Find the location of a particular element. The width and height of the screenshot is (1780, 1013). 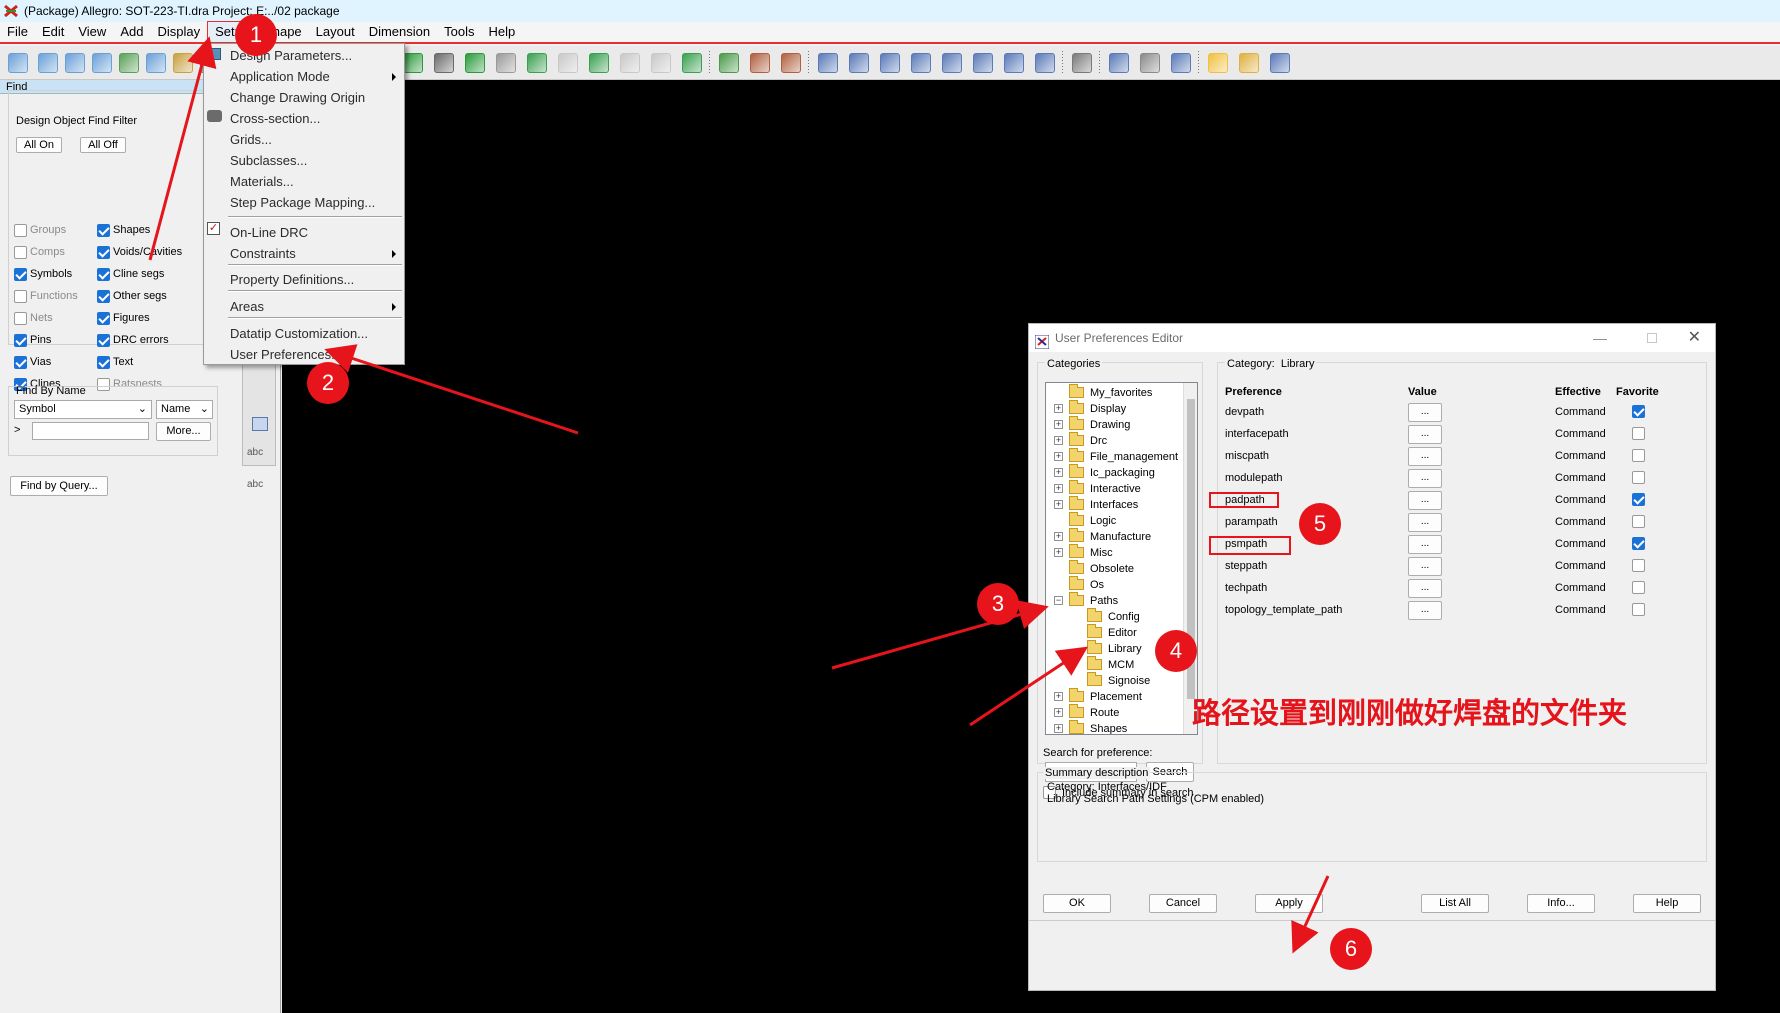

step-badge-6: 6 is located at coordinates (1351, 949).